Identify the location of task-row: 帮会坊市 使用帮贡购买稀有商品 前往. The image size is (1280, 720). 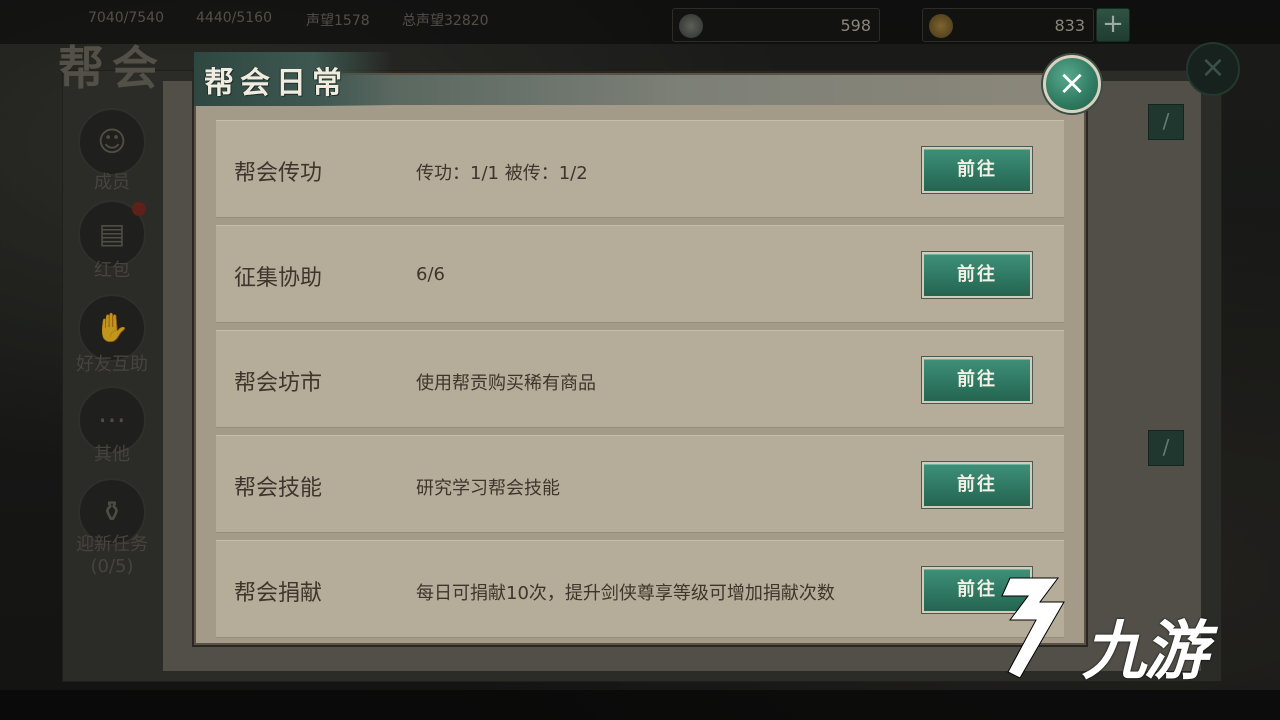
(640, 379).